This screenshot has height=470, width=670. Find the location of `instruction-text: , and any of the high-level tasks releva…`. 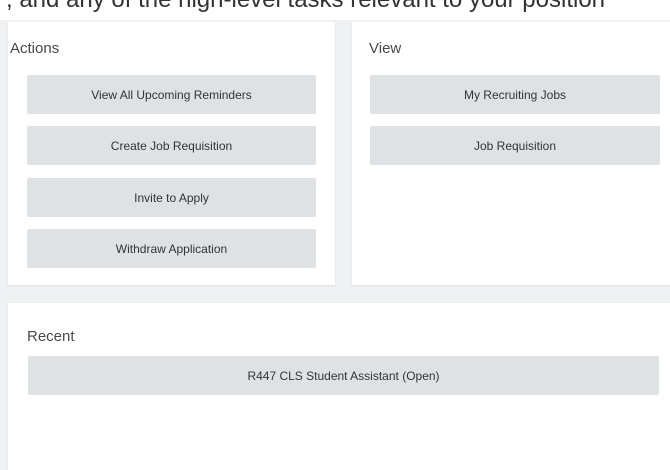

instruction-text: , and any of the high-level tasks releva… is located at coordinates (305, 6).